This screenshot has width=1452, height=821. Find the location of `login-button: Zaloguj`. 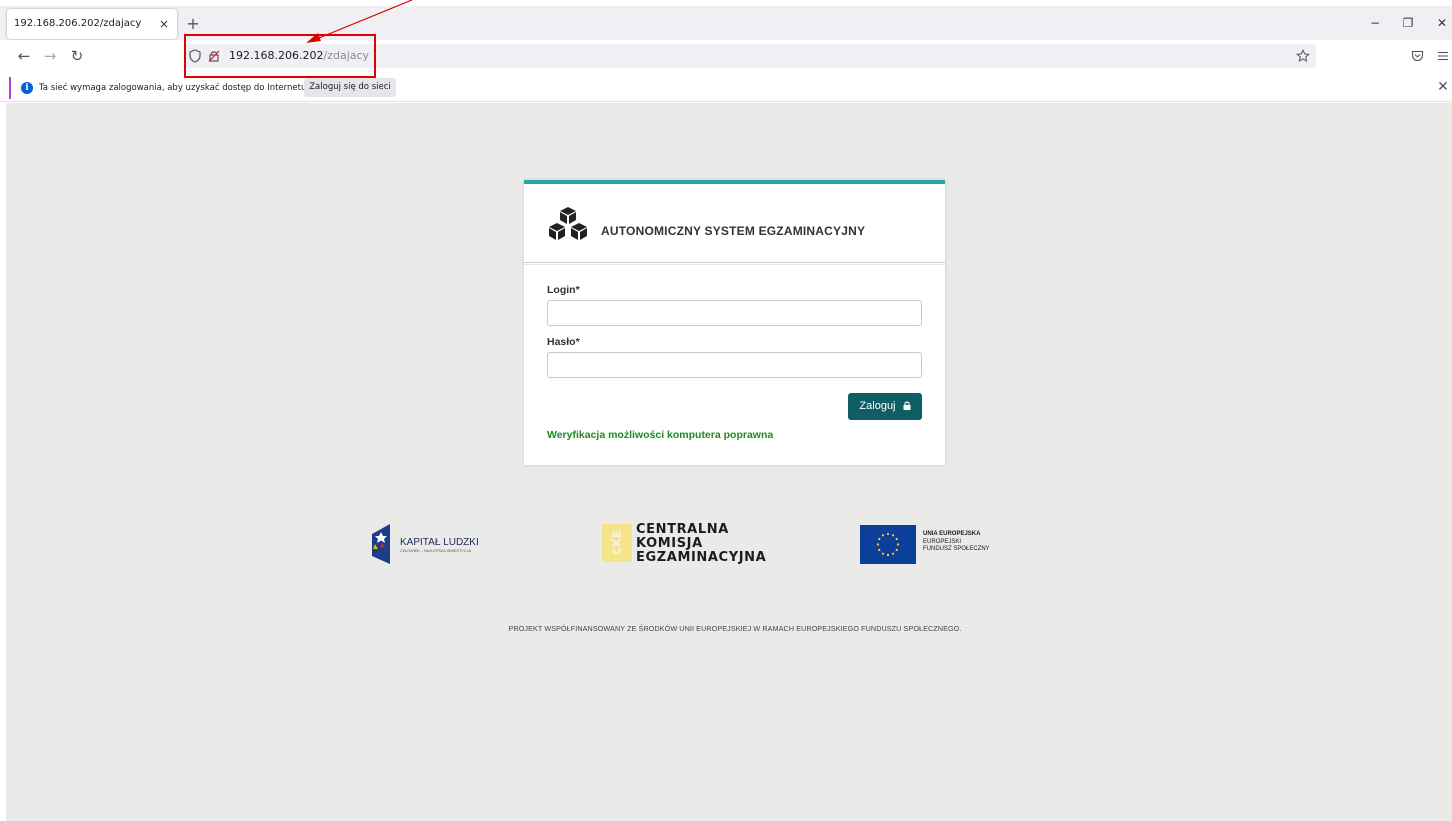

login-button: Zaloguj is located at coordinates (885, 406).